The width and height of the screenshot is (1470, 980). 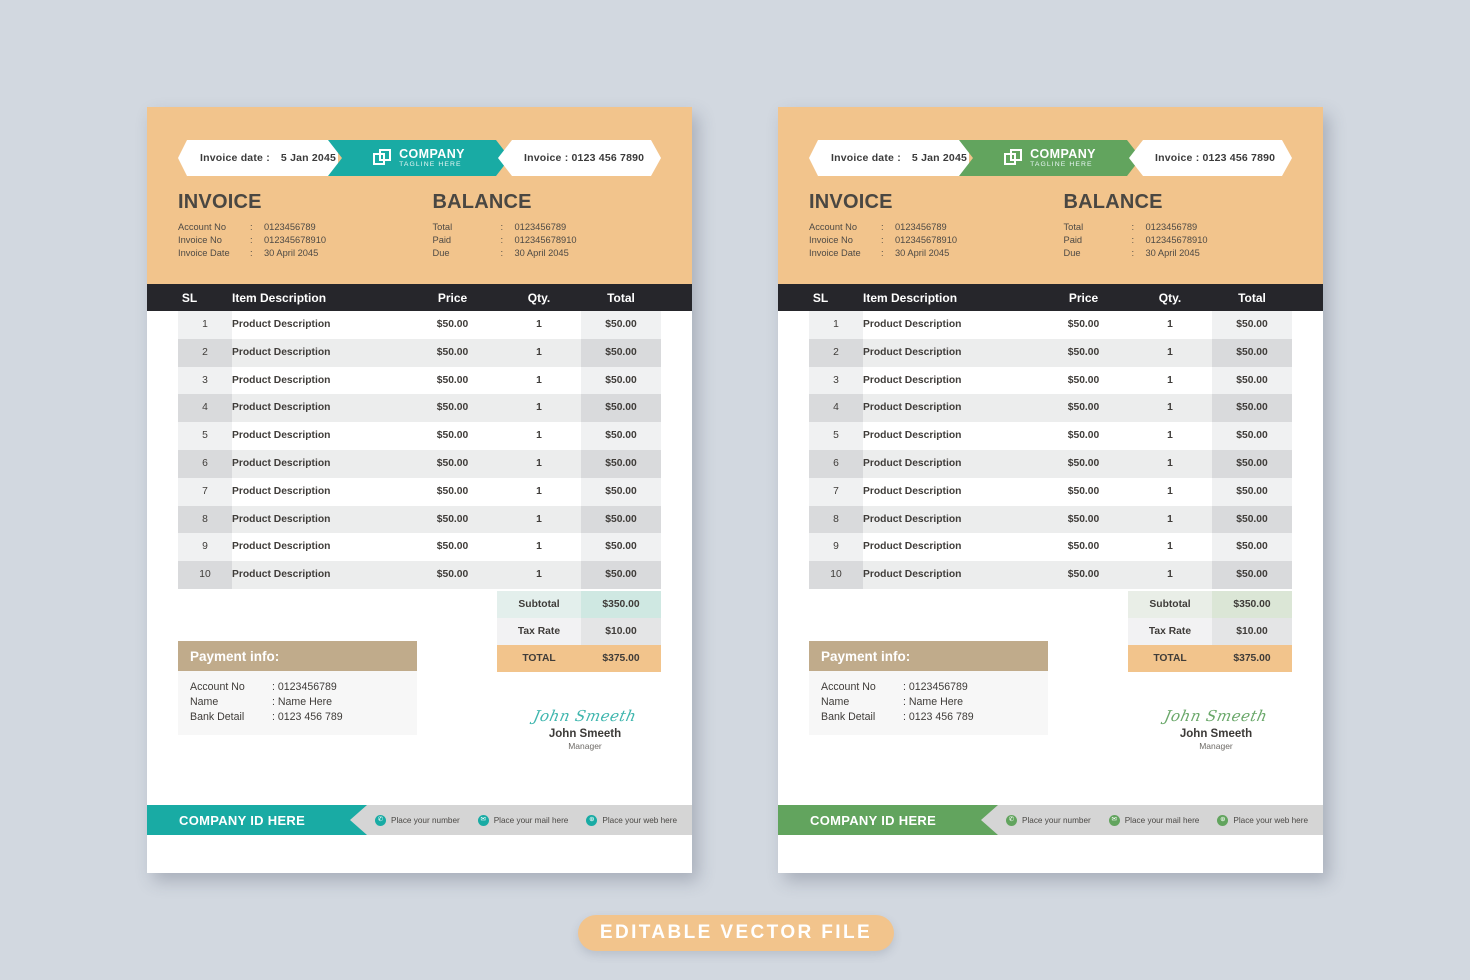 I want to click on cell-sl: 6, so click(x=205, y=463).